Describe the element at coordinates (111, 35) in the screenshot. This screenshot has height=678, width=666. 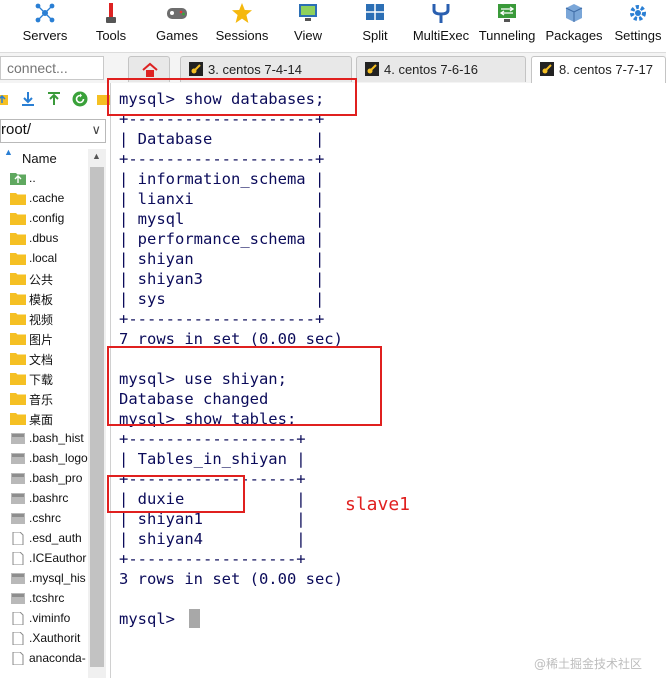
I see `toolbar-label: Tools` at that location.